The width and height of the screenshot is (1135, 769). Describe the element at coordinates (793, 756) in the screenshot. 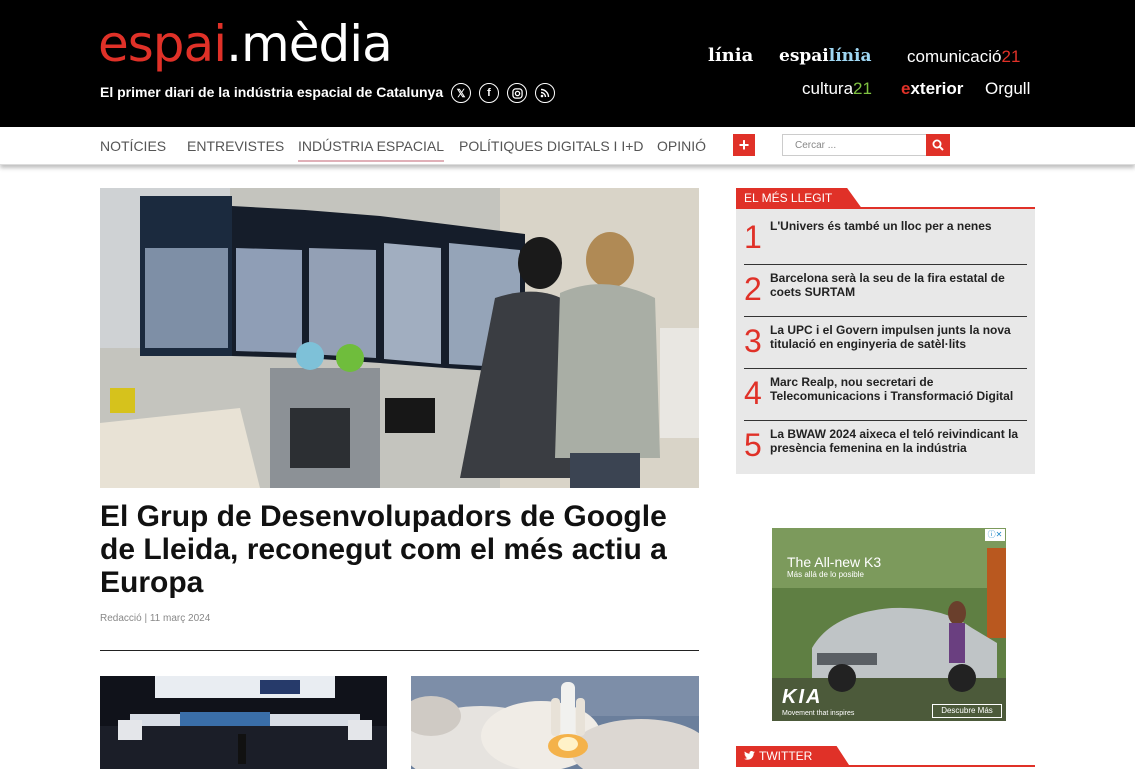

I see `twitter-title: TWITTER` at that location.